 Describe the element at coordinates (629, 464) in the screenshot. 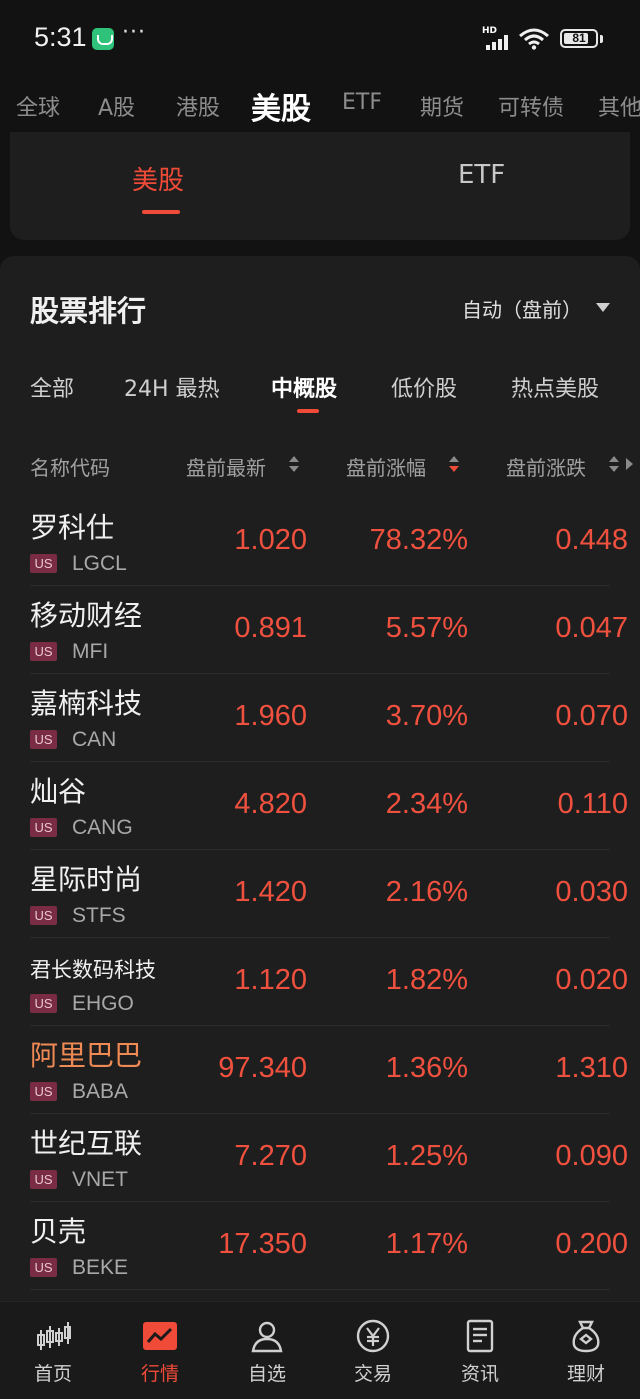

I see `scroll-right-icon` at that location.